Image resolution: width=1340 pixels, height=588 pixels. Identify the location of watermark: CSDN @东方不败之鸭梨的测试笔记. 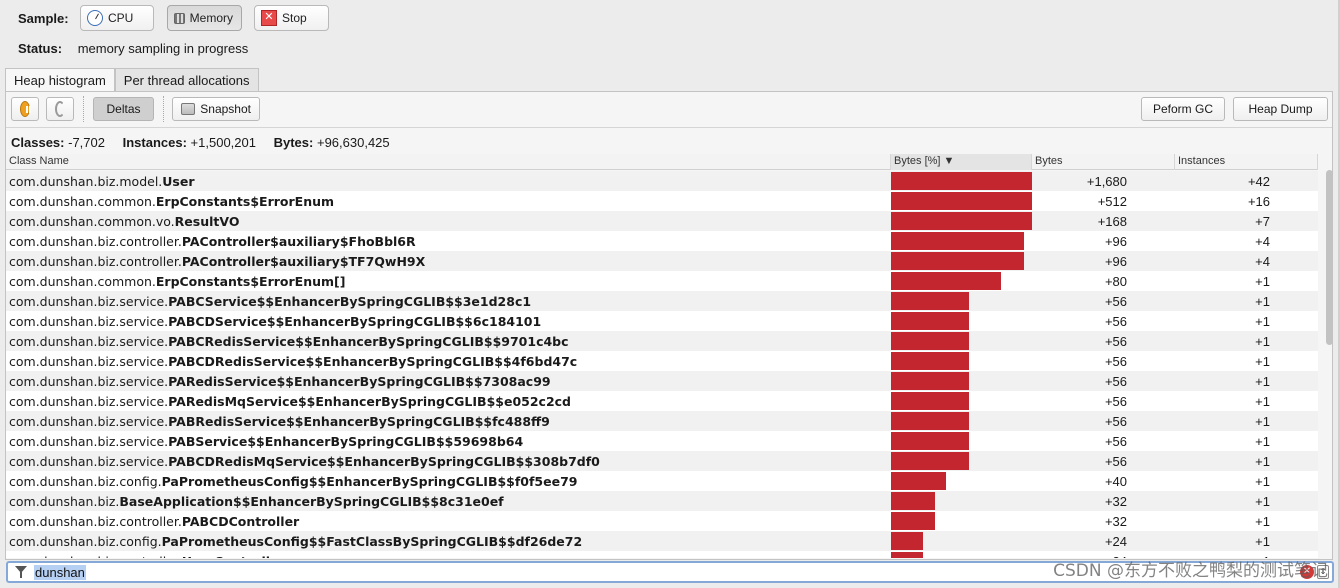
(1190, 571).